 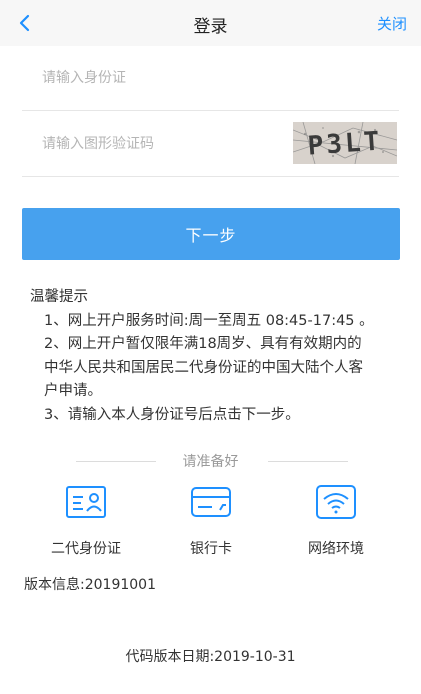 I want to click on captcha-field: P3LT, so click(x=210, y=144).